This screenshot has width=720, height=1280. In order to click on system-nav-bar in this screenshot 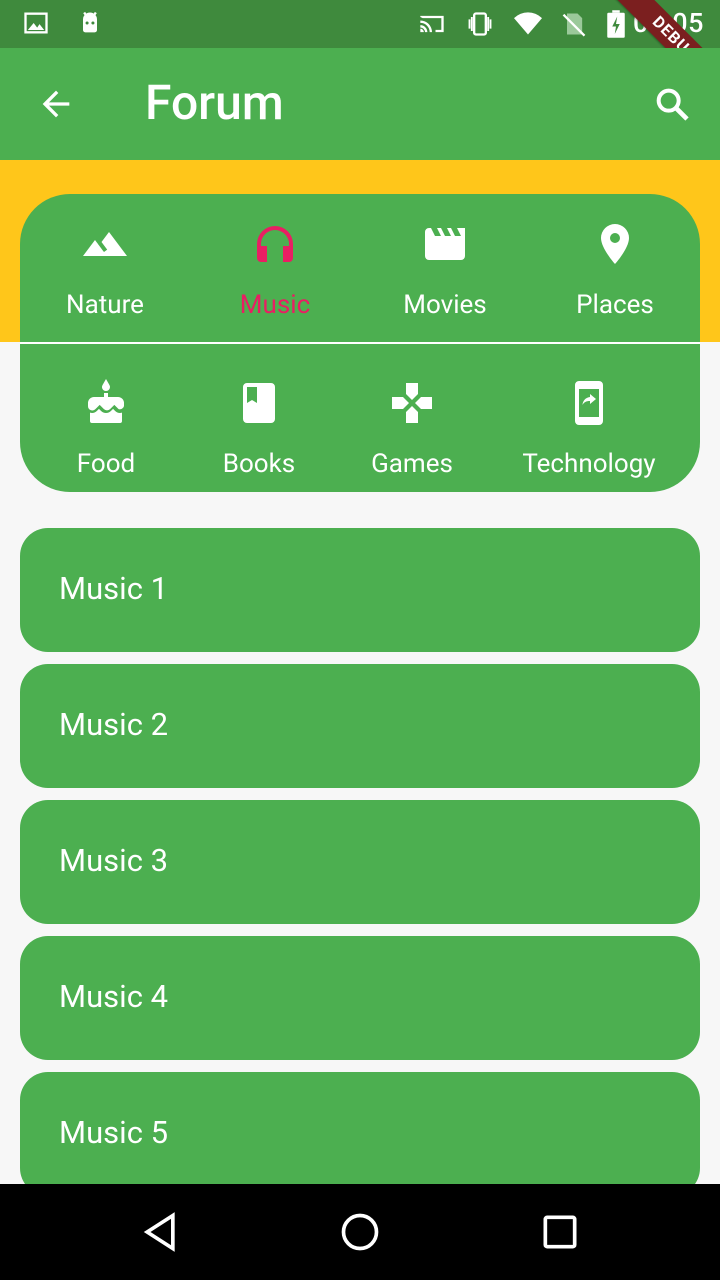, I will do `click(360, 1232)`.